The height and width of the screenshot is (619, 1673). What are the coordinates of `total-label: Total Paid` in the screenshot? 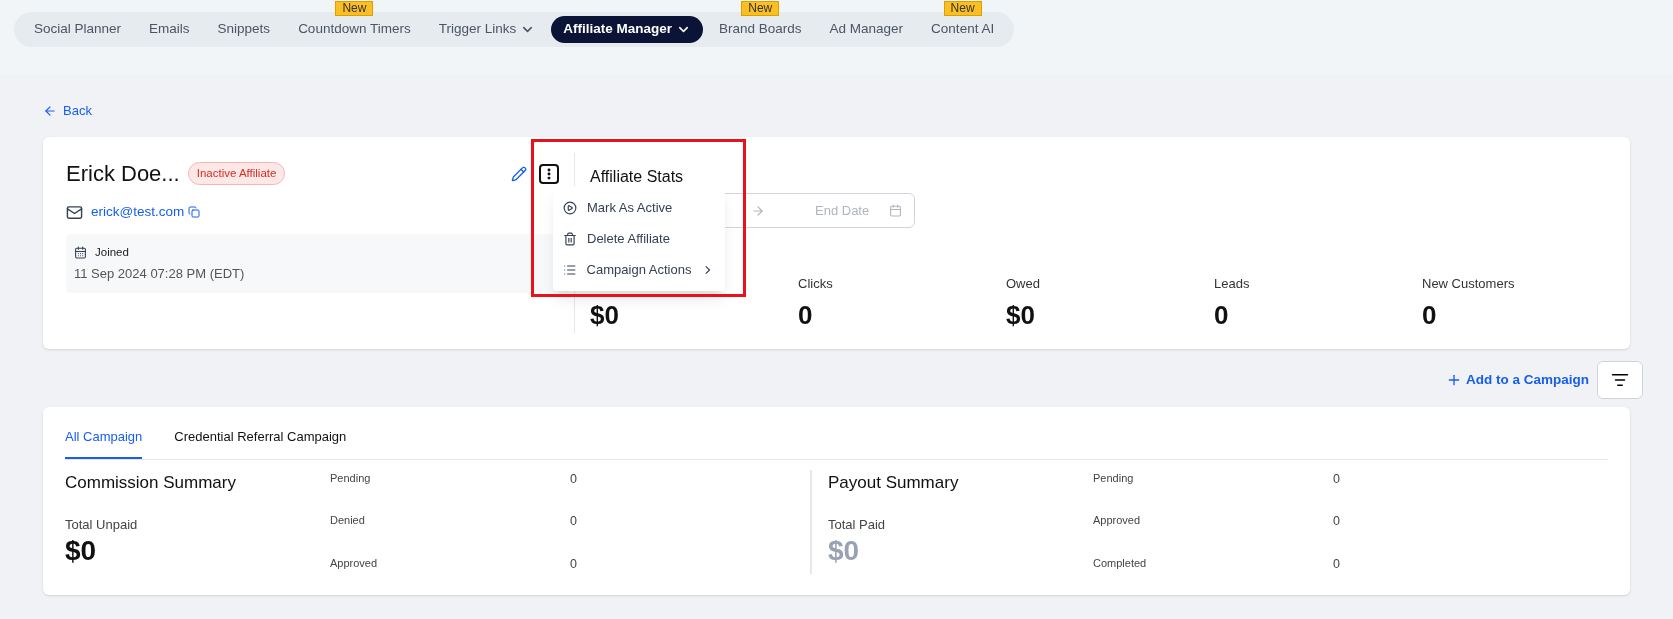 It's located at (857, 525).